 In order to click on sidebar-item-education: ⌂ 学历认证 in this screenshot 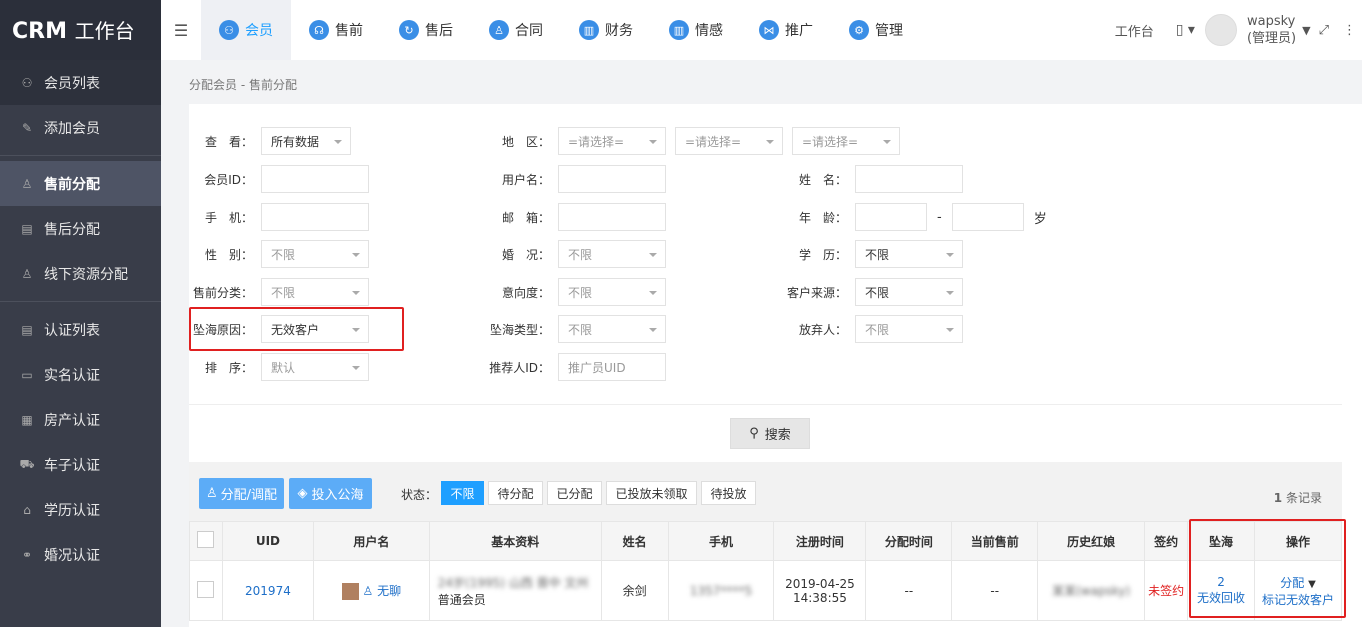, I will do `click(80, 509)`.